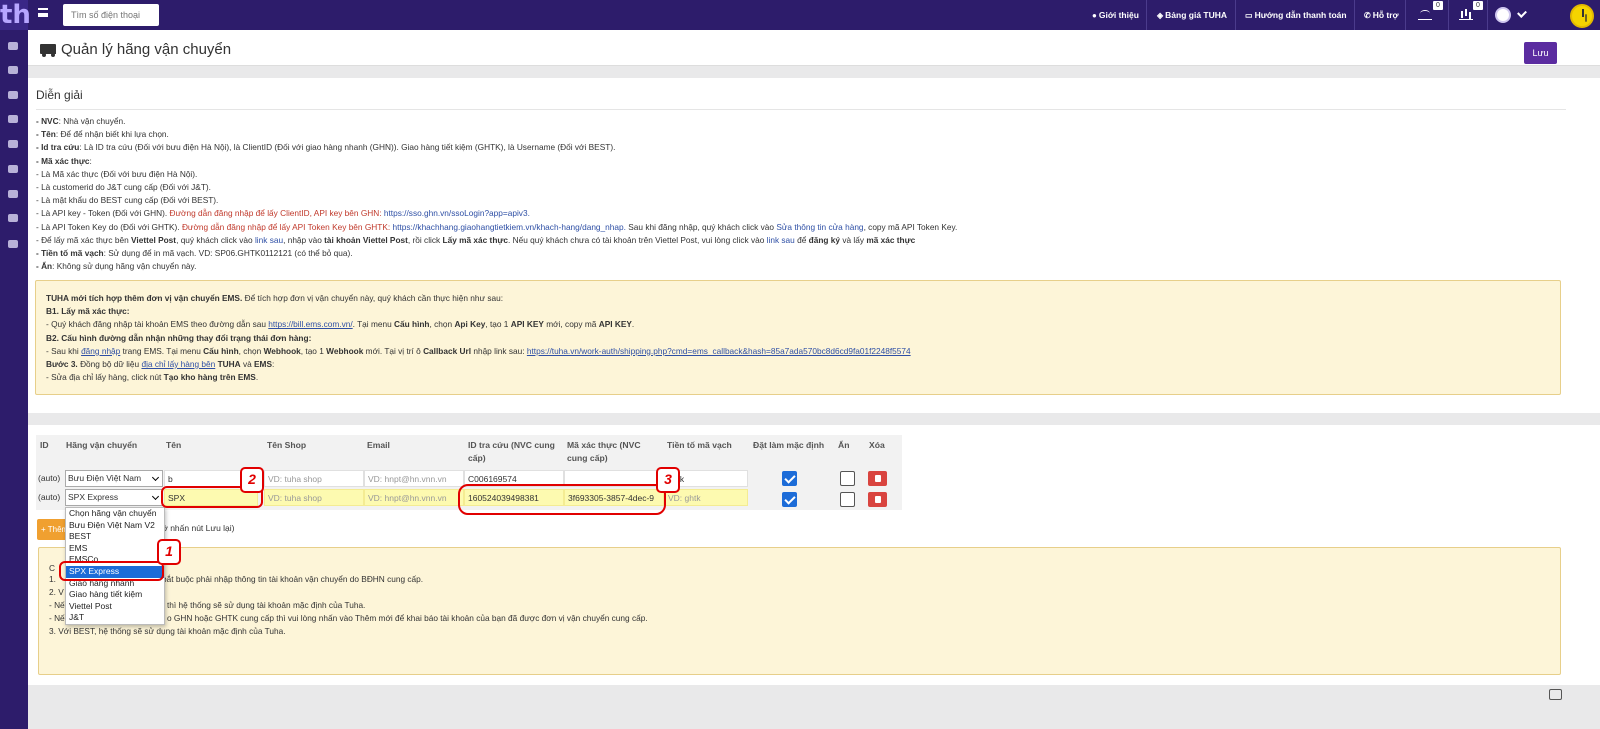  I want to click on col-name: Tên, so click(174, 445).